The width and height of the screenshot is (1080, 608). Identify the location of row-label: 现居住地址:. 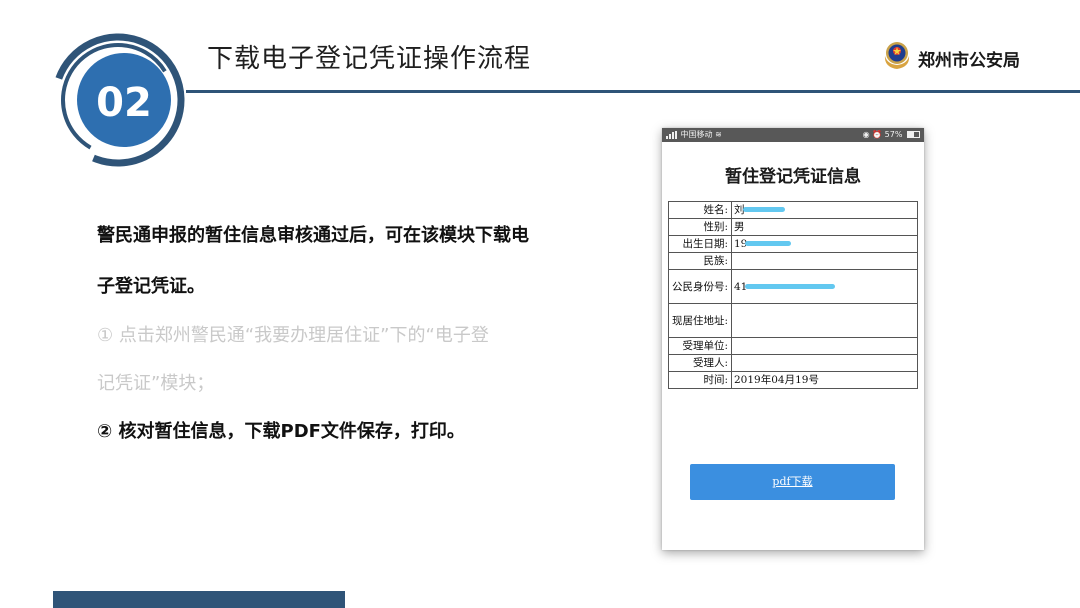
(700, 320).